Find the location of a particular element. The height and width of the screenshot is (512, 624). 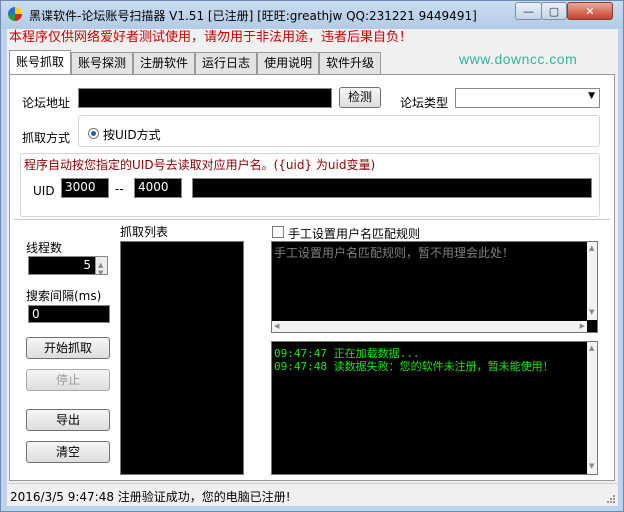

app-logo-icon is located at coordinates (15, 14).